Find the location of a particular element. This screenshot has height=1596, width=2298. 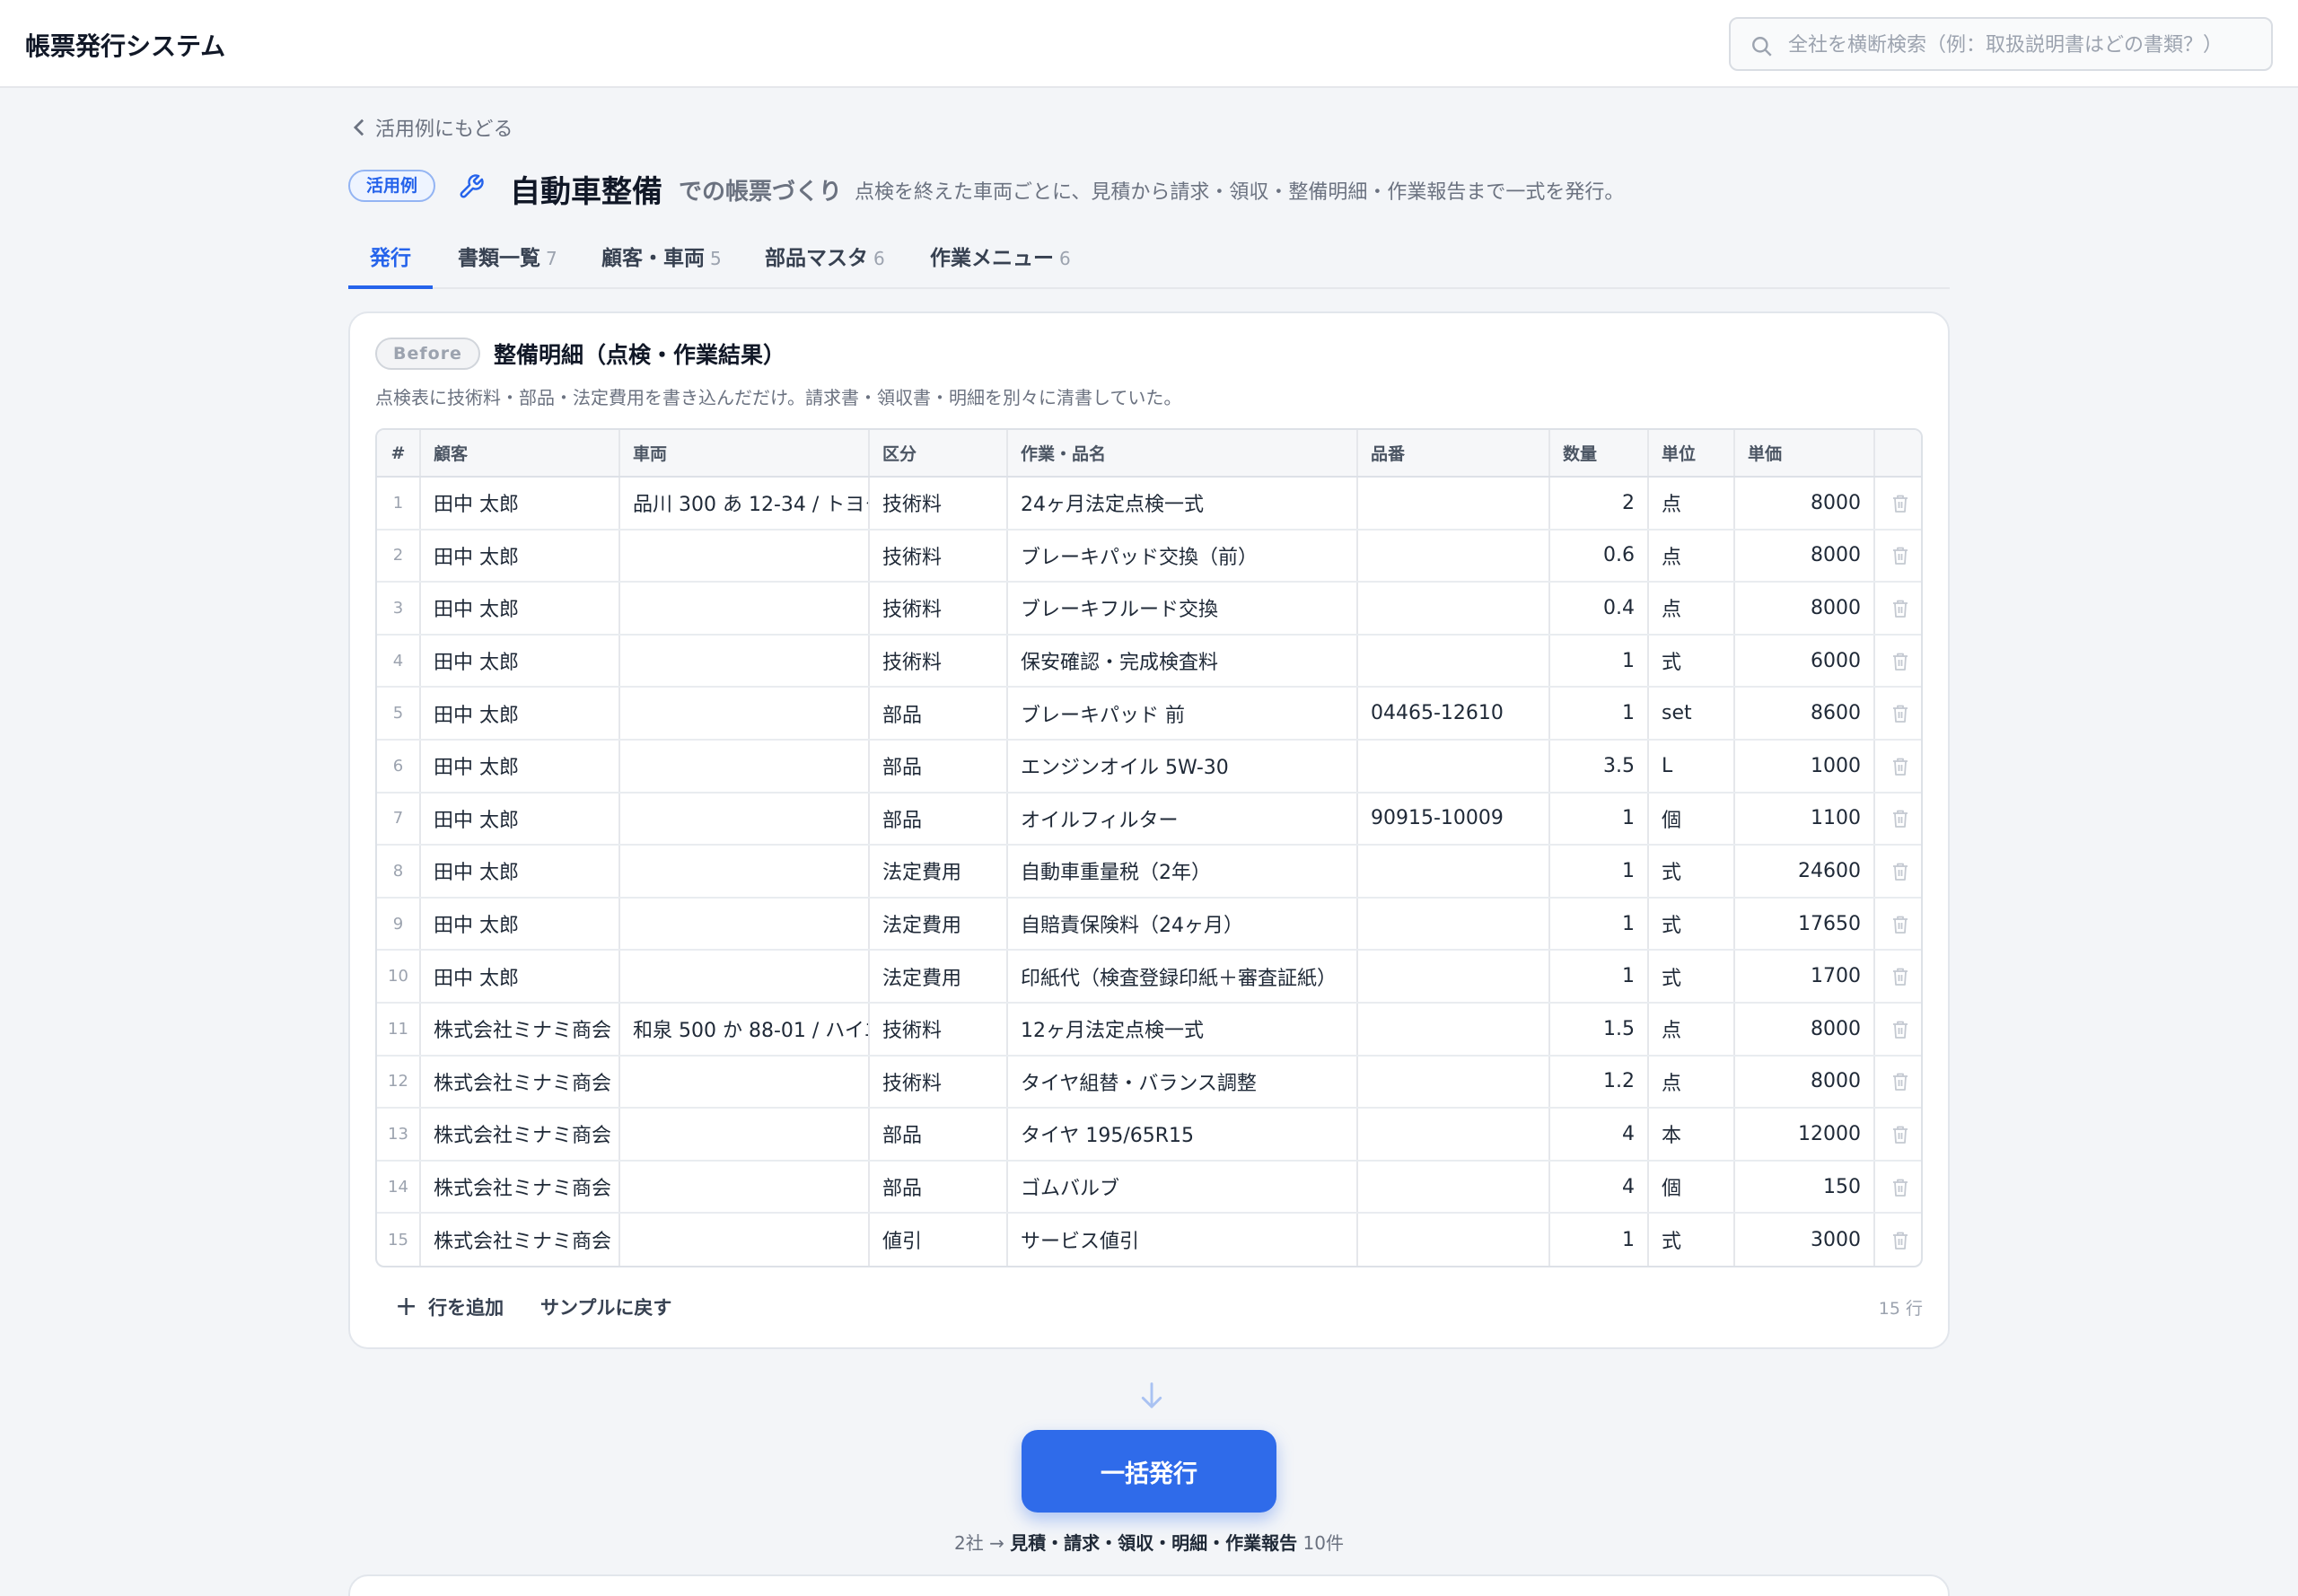

item-name-cell: ゴムバルブ is located at coordinates (1182, 1187).